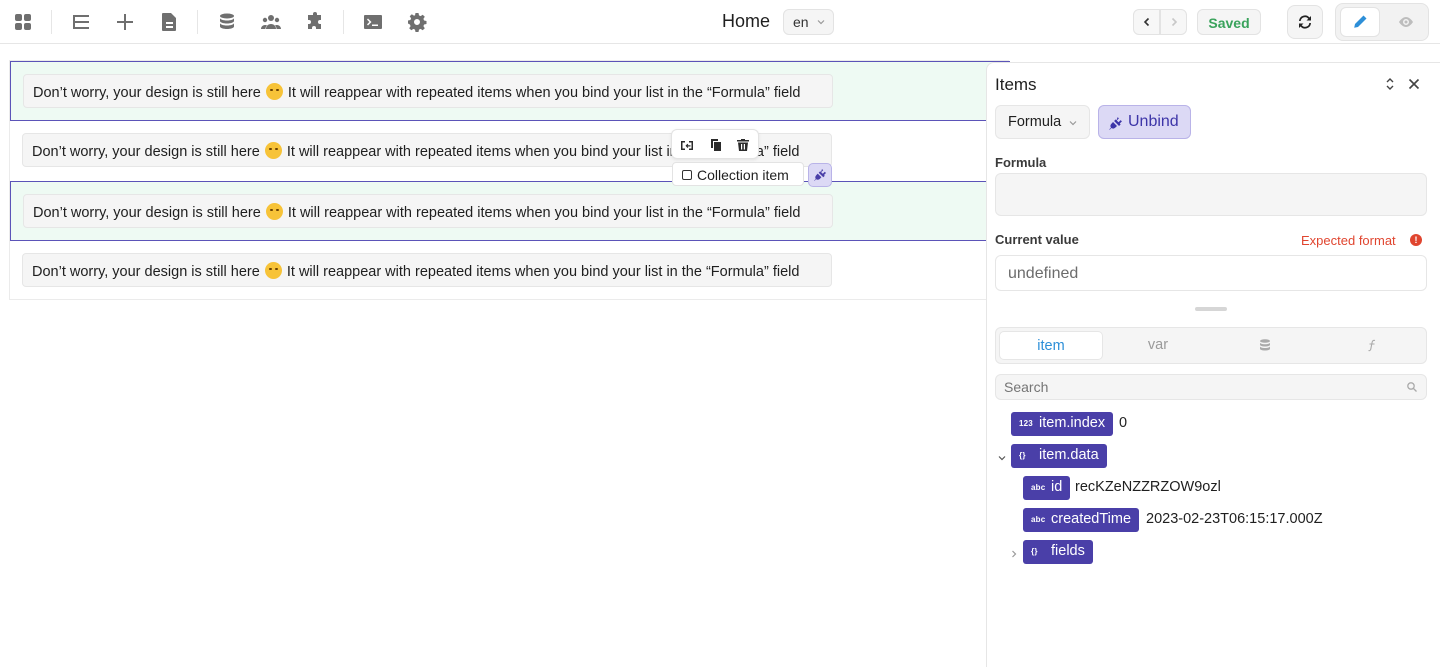  Describe the element at coordinates (1153, 121) in the screenshot. I see `unbind-label: Unbind` at that location.